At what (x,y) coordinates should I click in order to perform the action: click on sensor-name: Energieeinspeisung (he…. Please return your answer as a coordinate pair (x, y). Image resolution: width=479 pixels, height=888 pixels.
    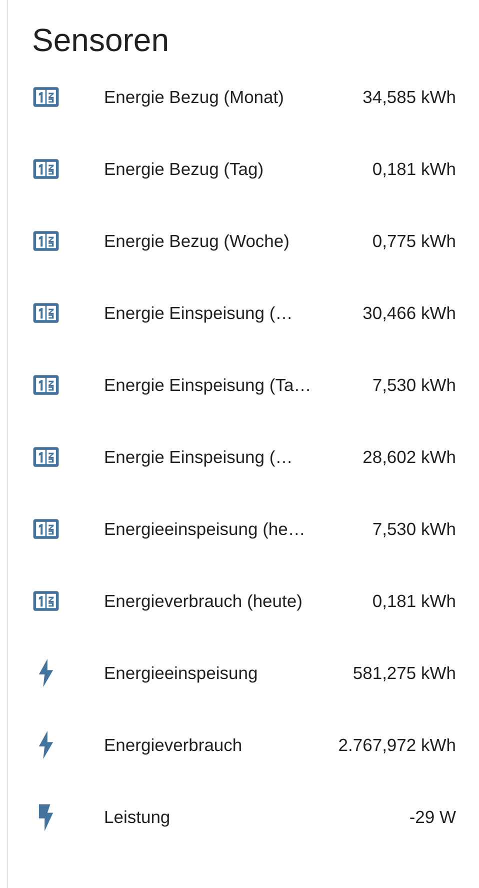
    Looking at the image, I should click on (205, 529).